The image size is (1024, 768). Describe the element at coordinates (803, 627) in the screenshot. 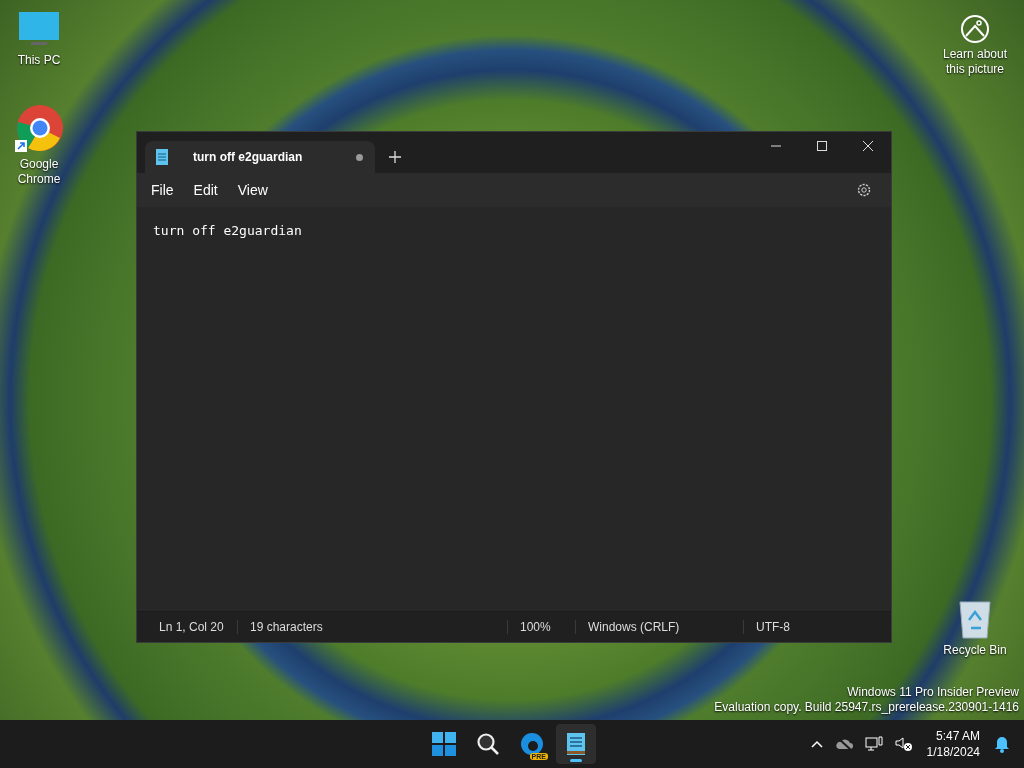

I see `status-text: UTF-8` at that location.